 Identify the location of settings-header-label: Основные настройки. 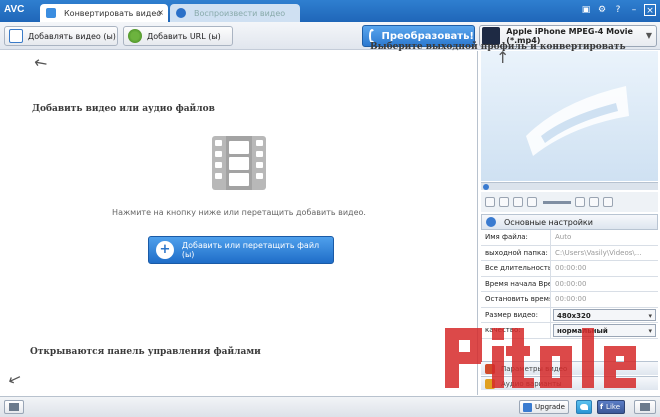
(548, 222).